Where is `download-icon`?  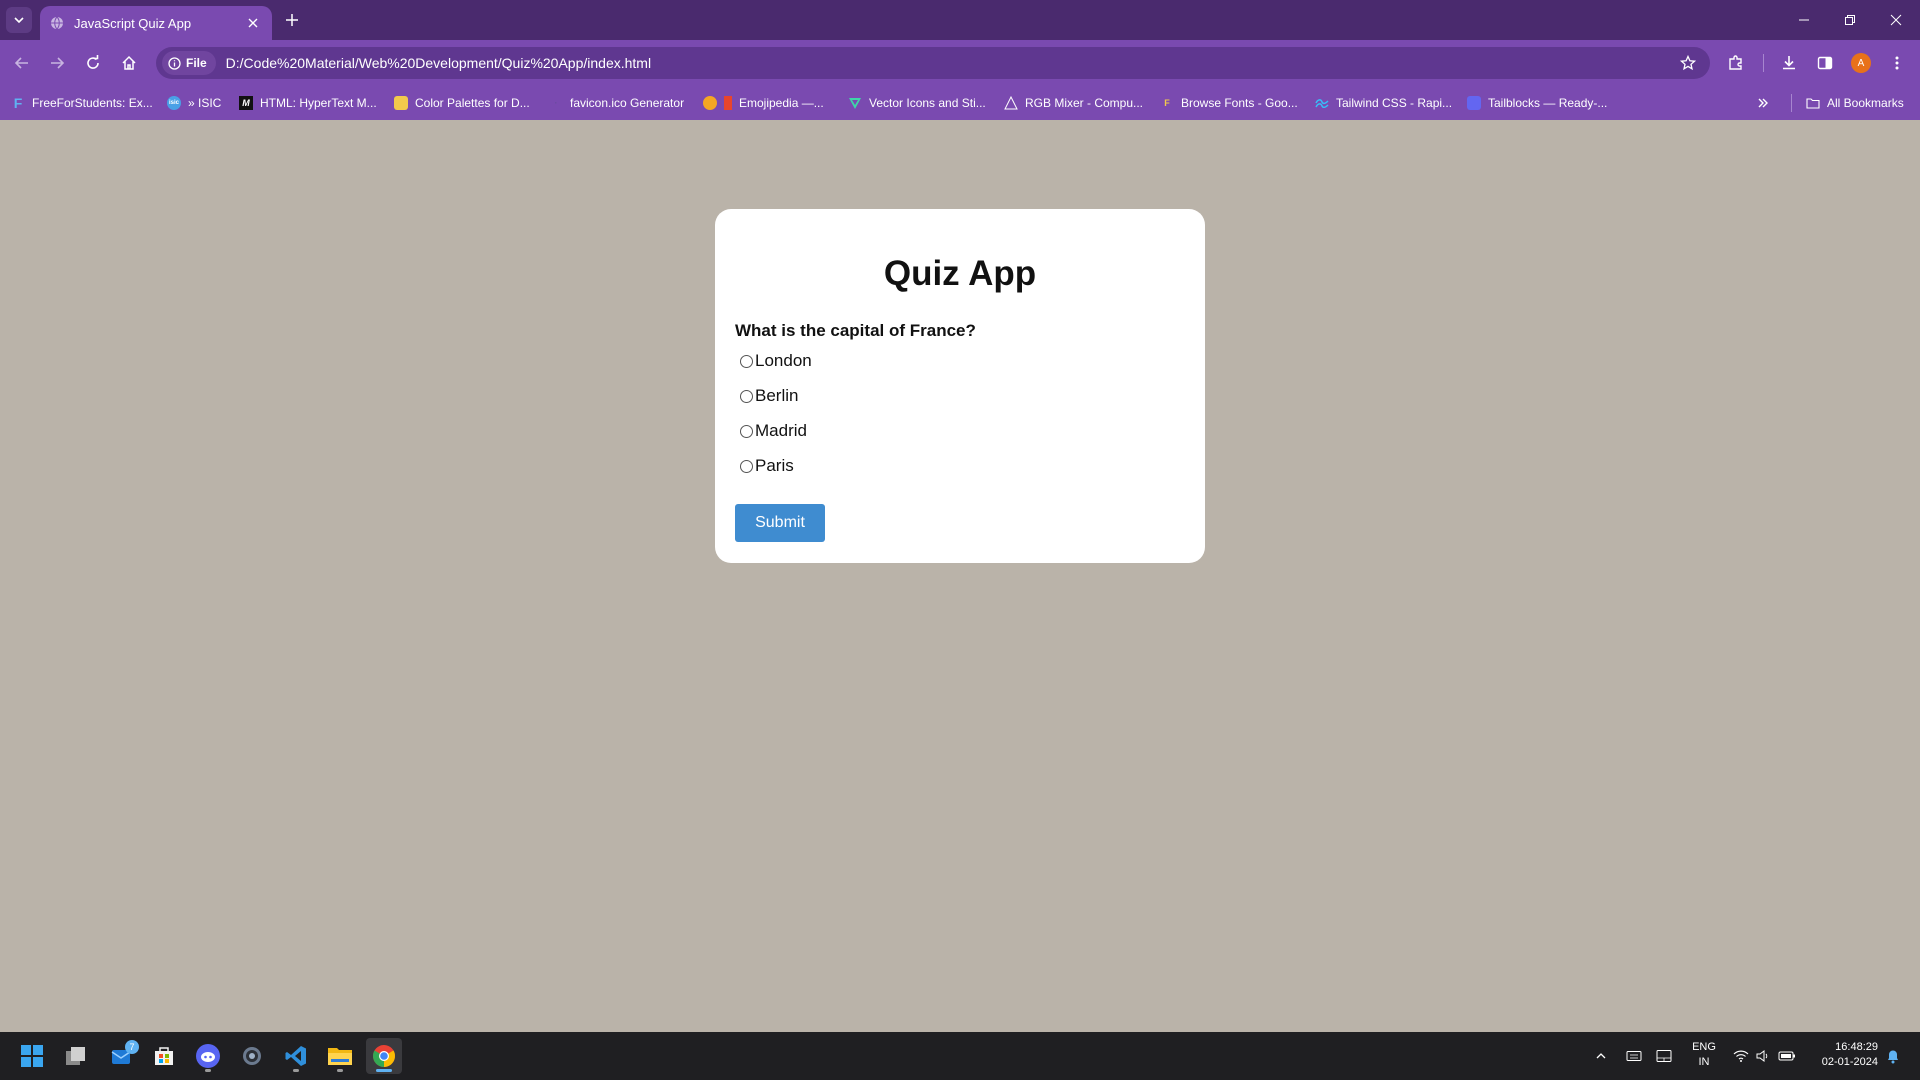 download-icon is located at coordinates (1789, 63).